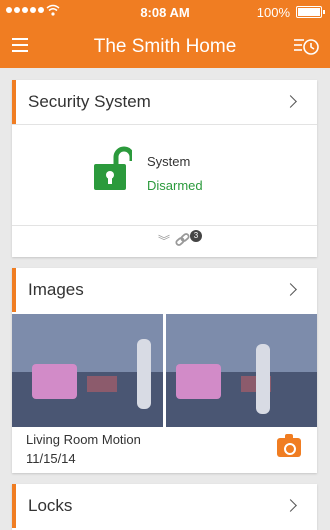 The height and width of the screenshot is (530, 330). Describe the element at coordinates (51, 458) in the screenshot. I see `image-caption-date: 11/15/14` at that location.